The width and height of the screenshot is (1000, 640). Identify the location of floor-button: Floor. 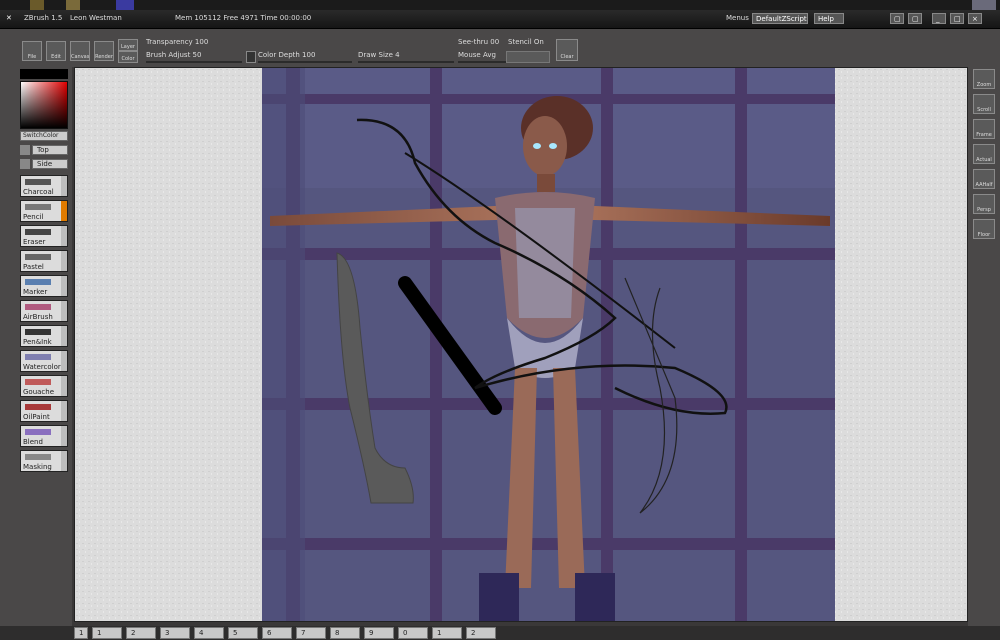
(984, 229).